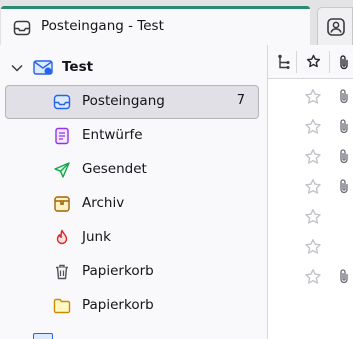 Image resolution: width=353 pixels, height=339 pixels. Describe the element at coordinates (112, 135) in the screenshot. I see `folder-label: Entwürfe` at that location.